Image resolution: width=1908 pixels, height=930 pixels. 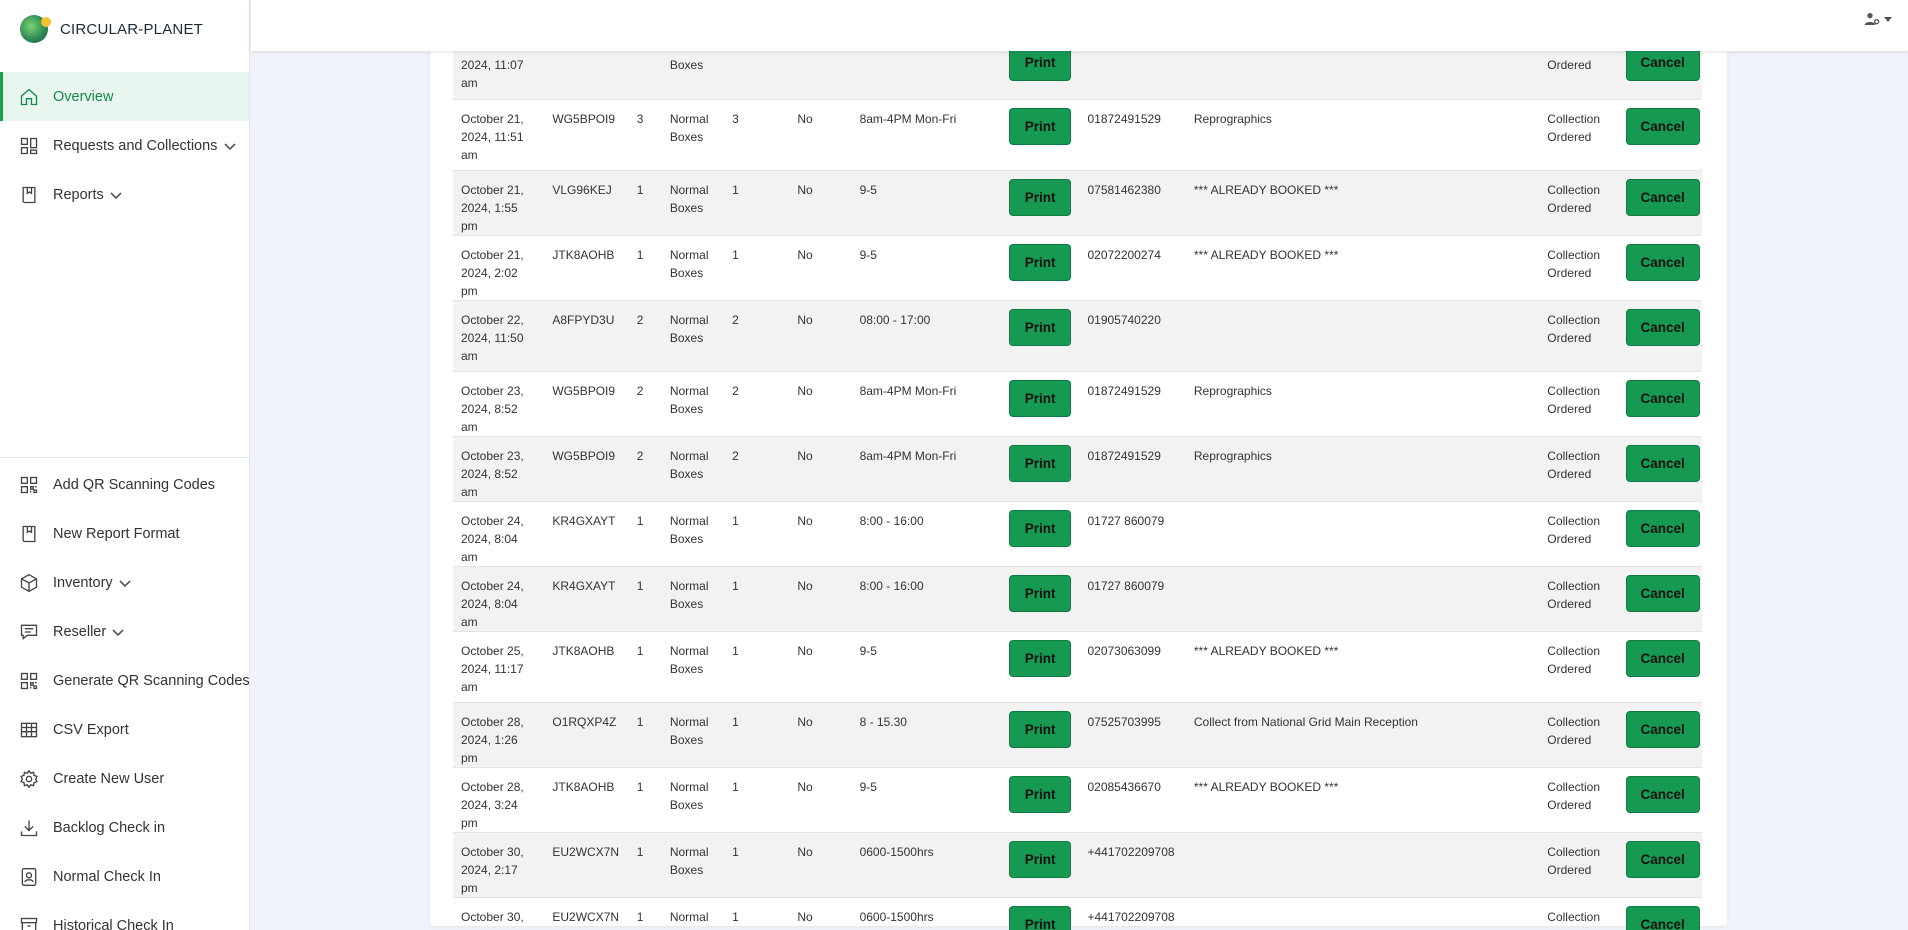 I want to click on cell-date: October 21, 2024, 11:51 am, so click(x=492, y=136).